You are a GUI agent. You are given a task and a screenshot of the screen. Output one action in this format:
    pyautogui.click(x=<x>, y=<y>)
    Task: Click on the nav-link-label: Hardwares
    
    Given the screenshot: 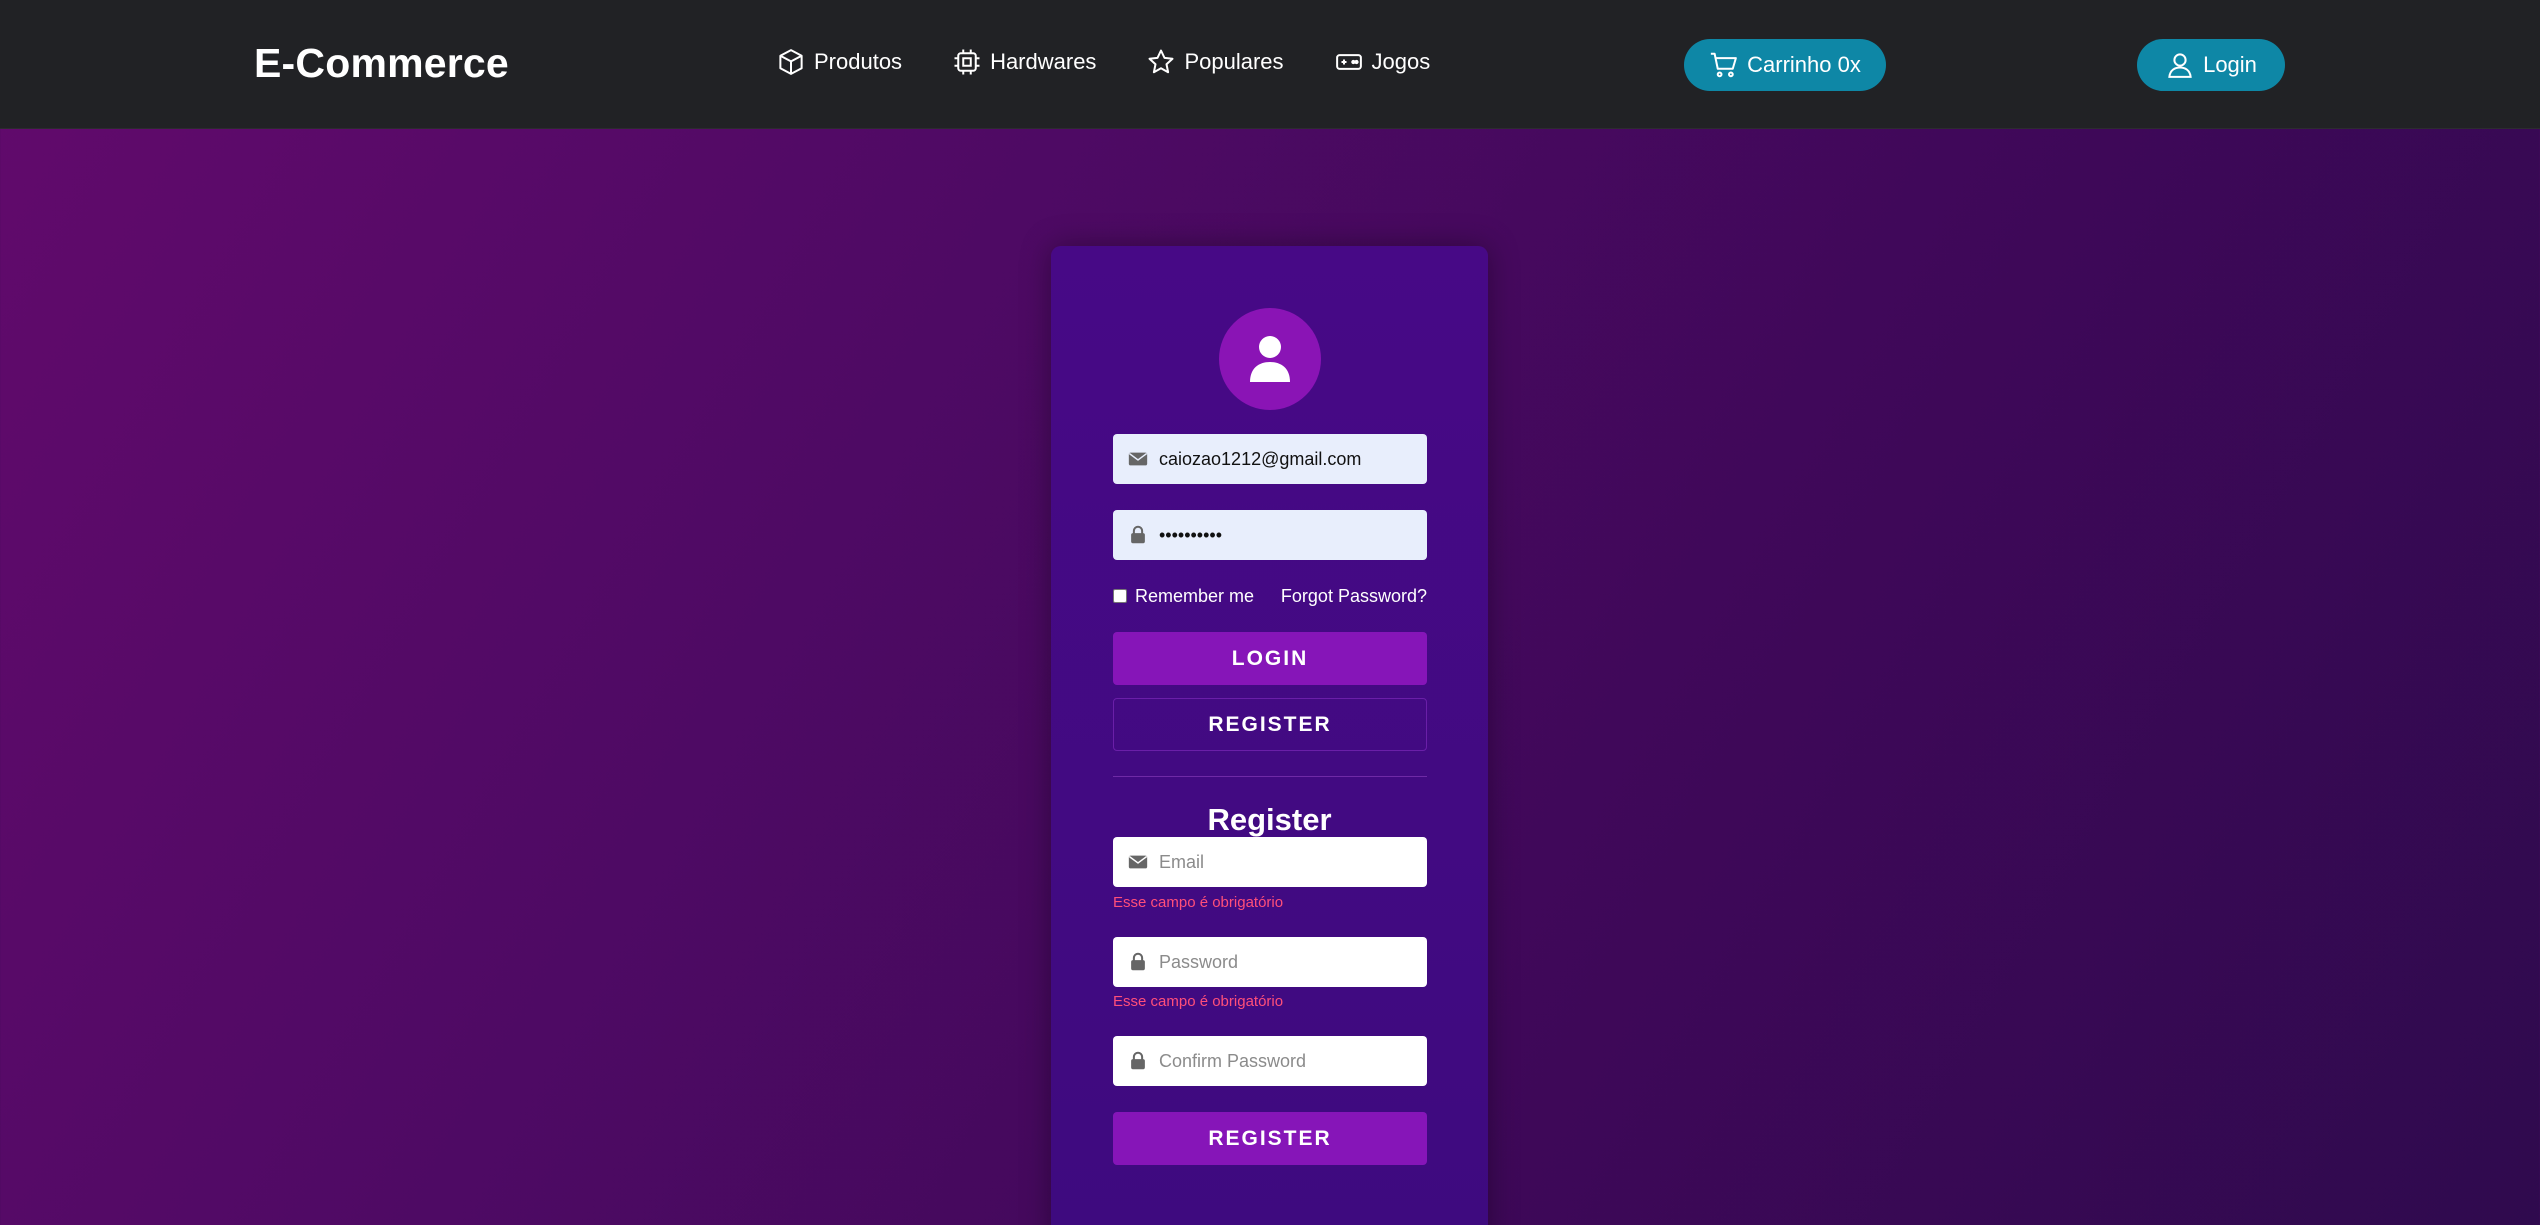 What is the action you would take?
    pyautogui.click(x=1043, y=61)
    